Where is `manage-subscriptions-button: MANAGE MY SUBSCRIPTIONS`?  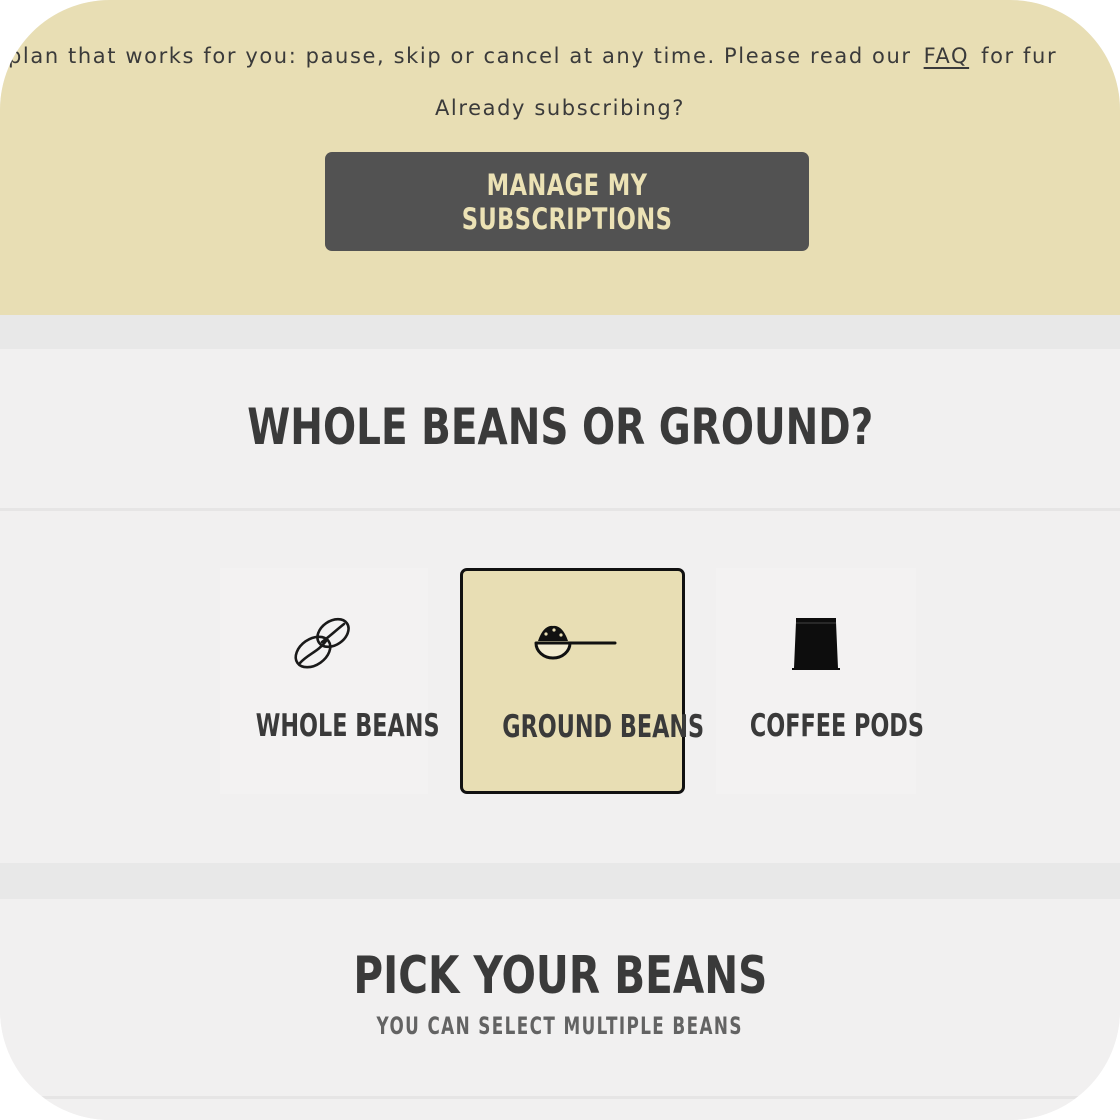
manage-subscriptions-button: MANAGE MY SUBSCRIPTIONS is located at coordinates (567, 201).